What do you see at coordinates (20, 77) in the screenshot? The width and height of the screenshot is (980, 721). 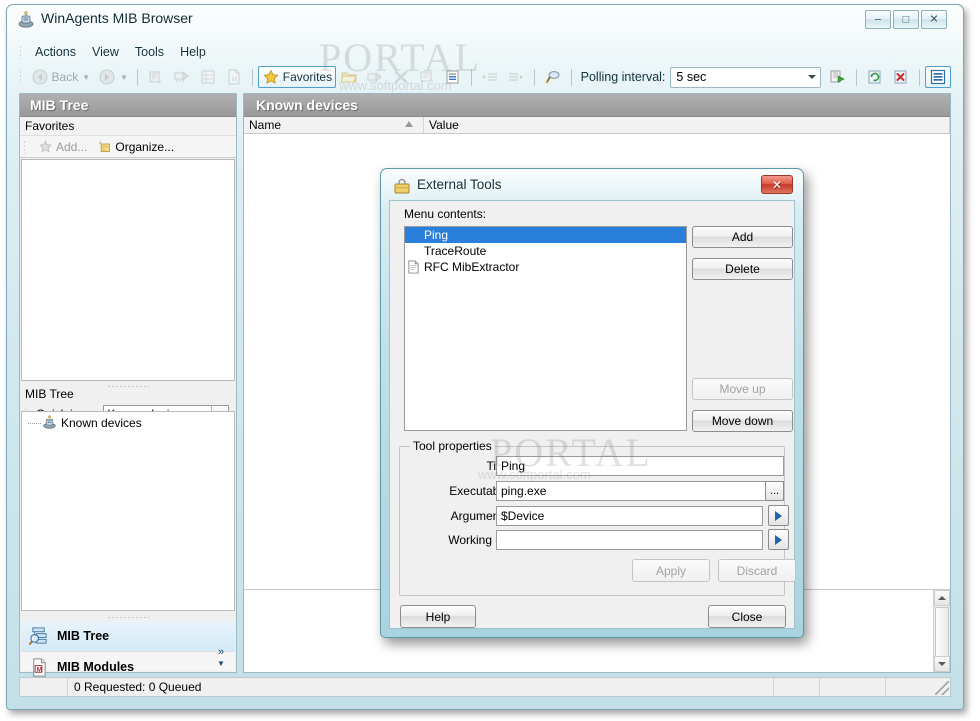 I see `toolbar-grip` at bounding box center [20, 77].